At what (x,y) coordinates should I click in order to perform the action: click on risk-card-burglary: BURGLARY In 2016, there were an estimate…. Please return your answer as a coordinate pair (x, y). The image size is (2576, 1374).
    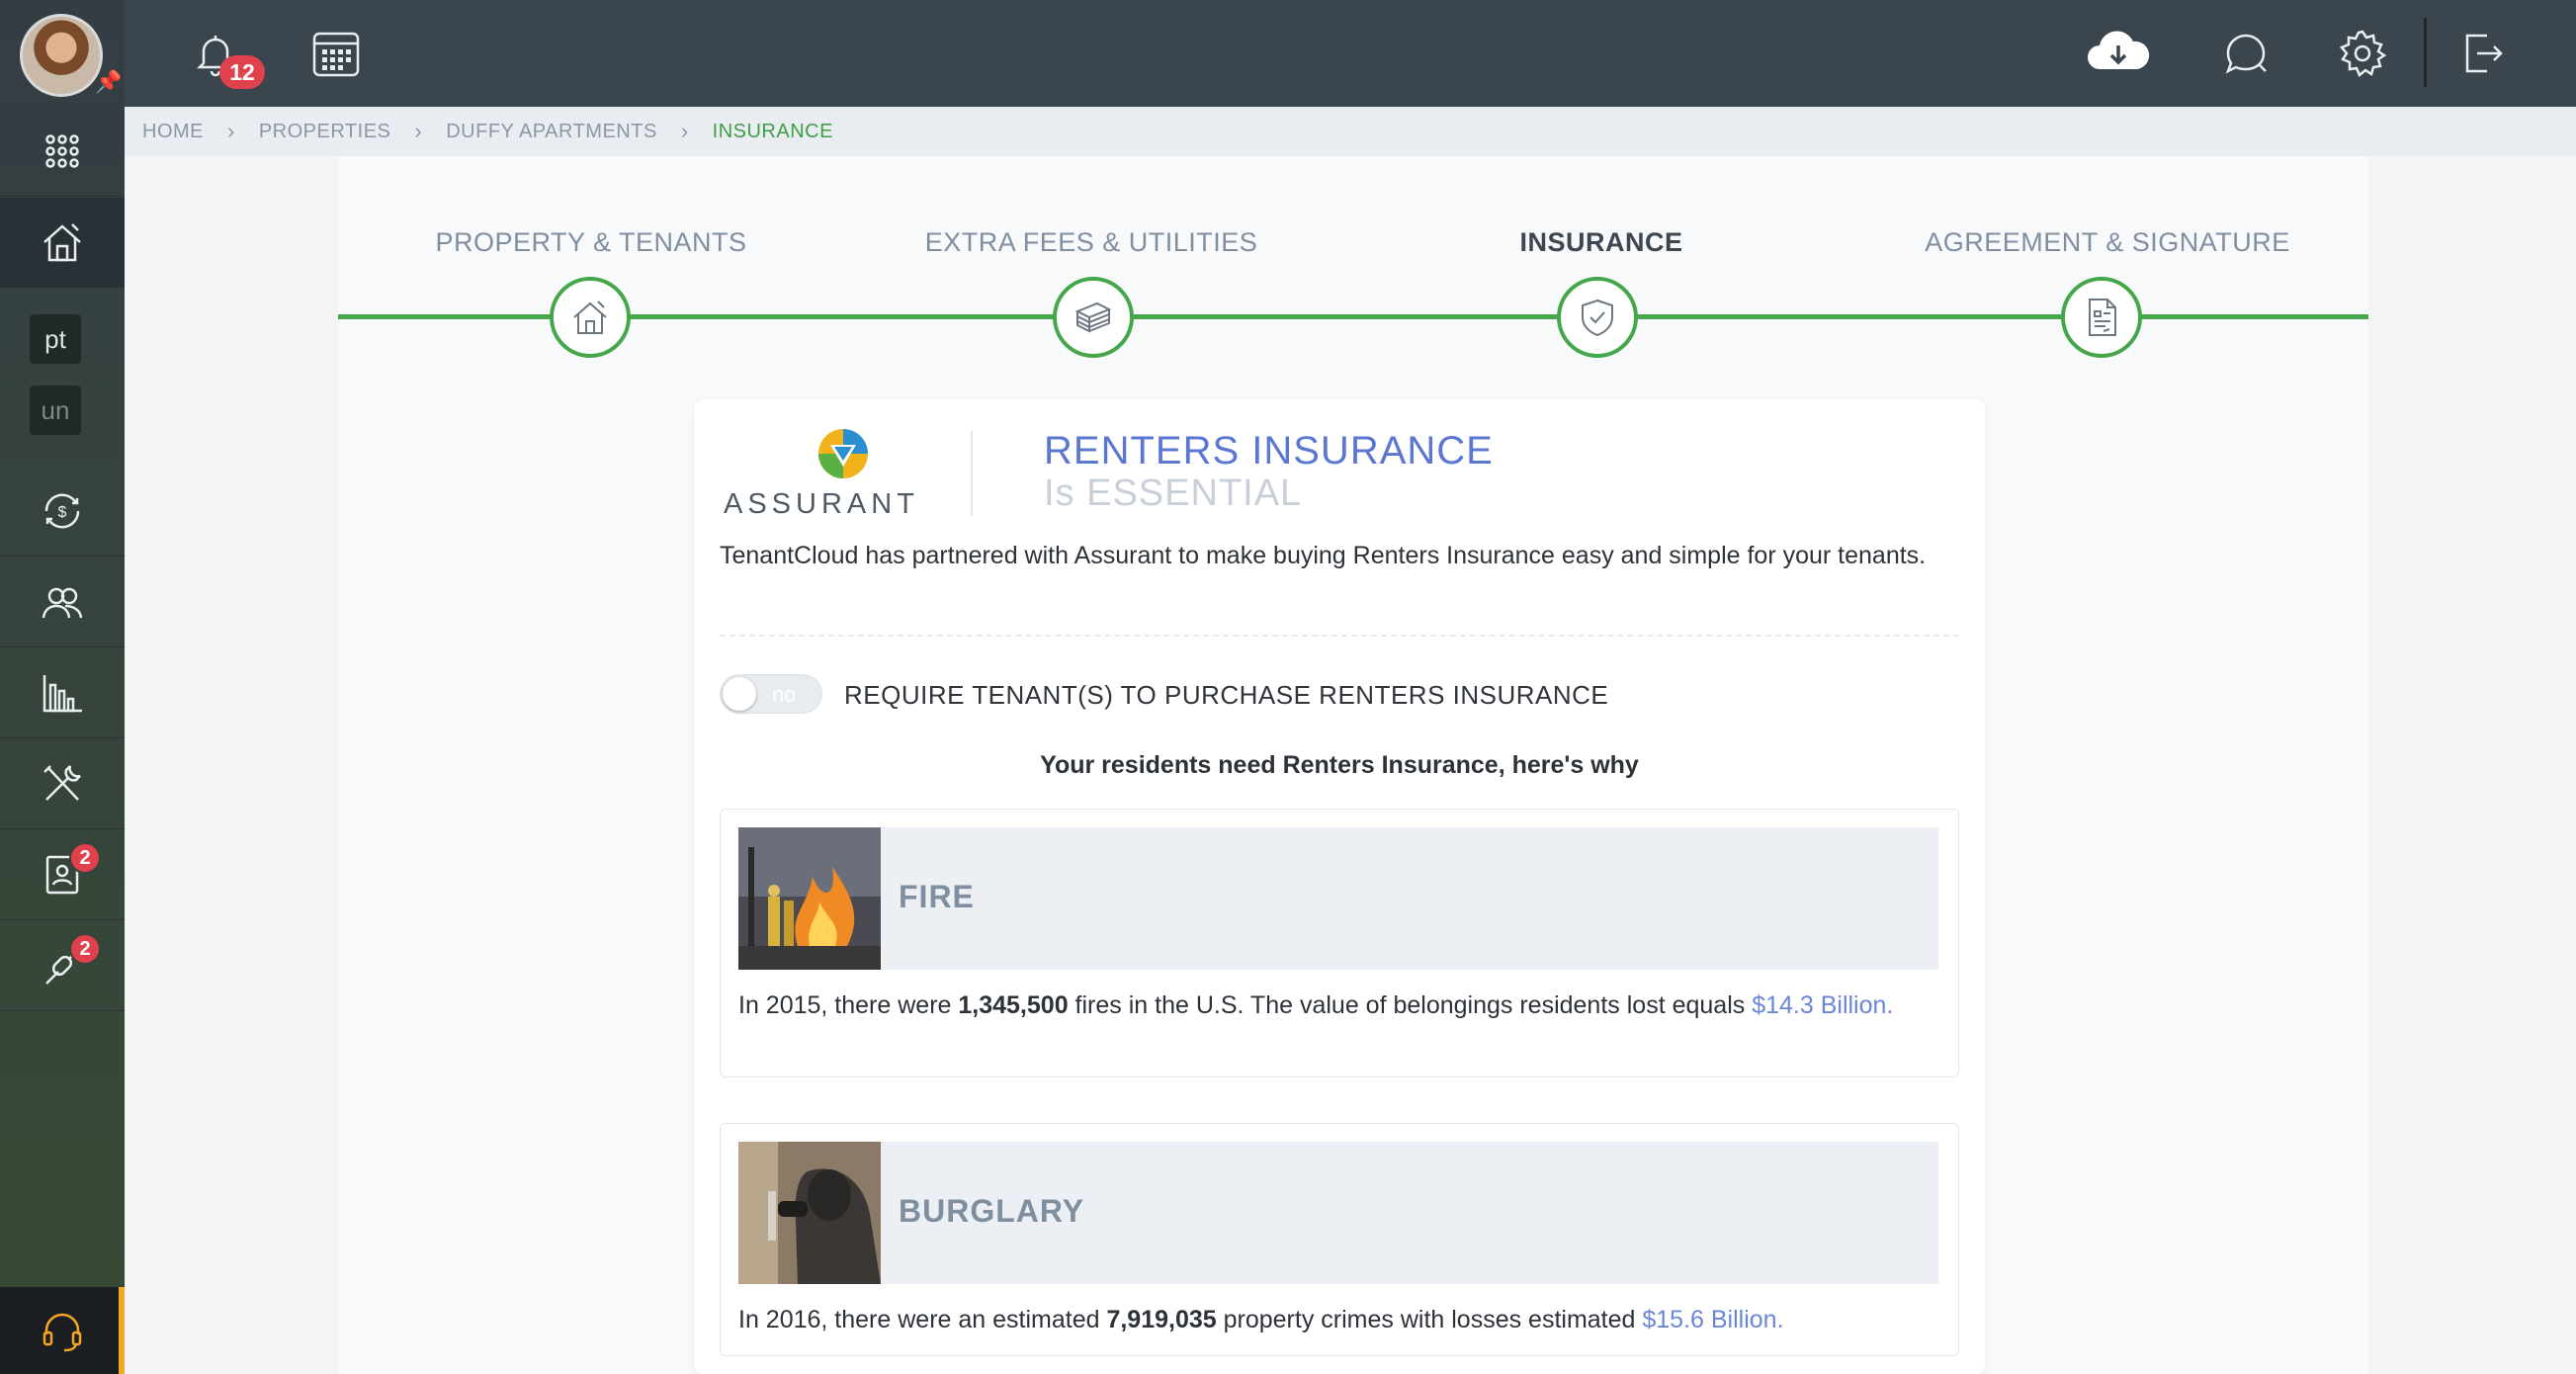
    Looking at the image, I should click on (1339, 1239).